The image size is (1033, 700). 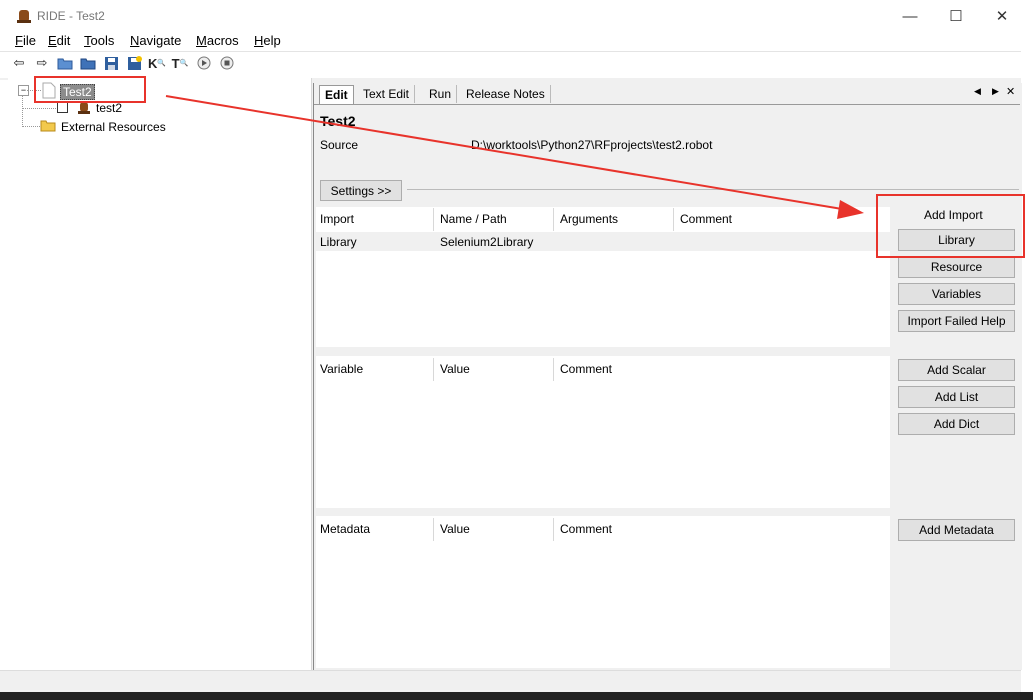 I want to click on suite-name: Test2, so click(x=338, y=121).